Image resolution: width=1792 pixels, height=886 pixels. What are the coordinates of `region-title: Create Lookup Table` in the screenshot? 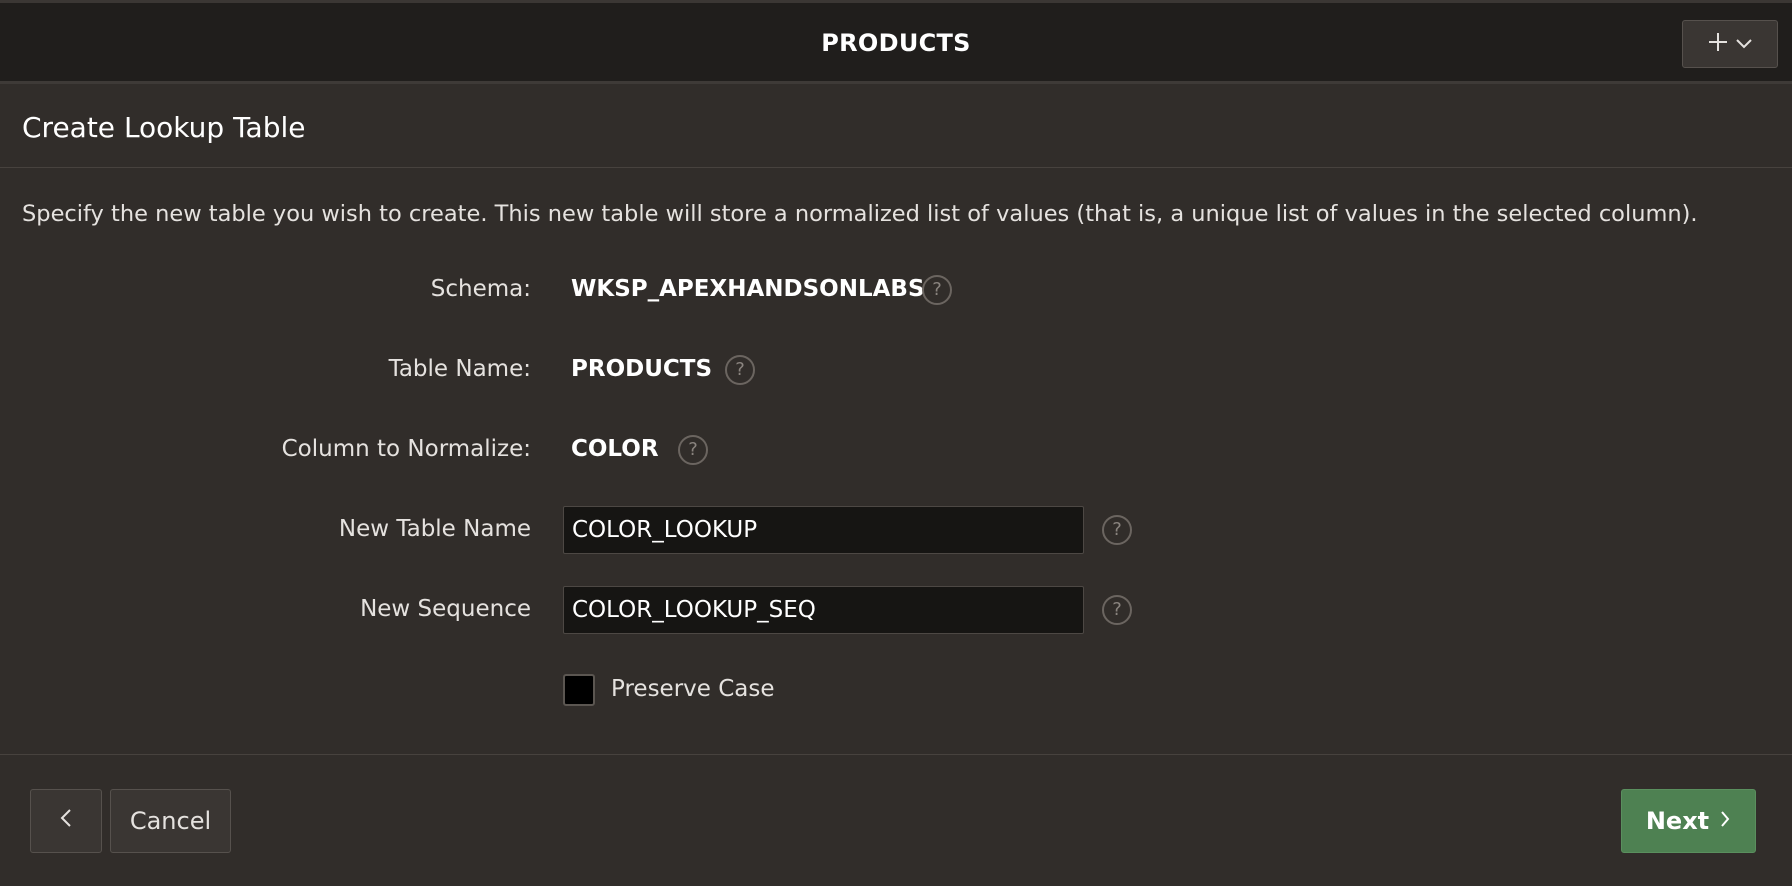 It's located at (164, 127).